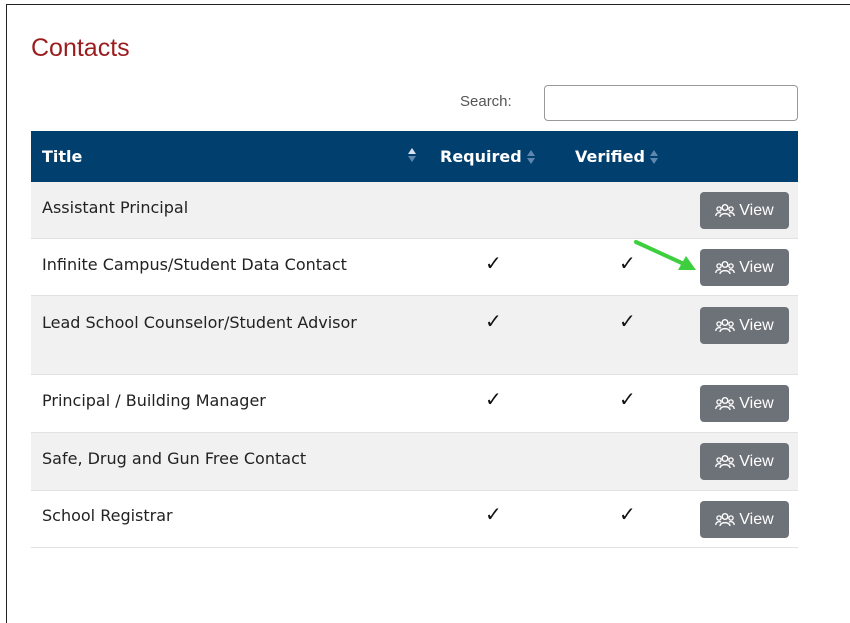 Image resolution: width=850 pixels, height=623 pixels. I want to click on sort-ascending-icon, so click(412, 155).